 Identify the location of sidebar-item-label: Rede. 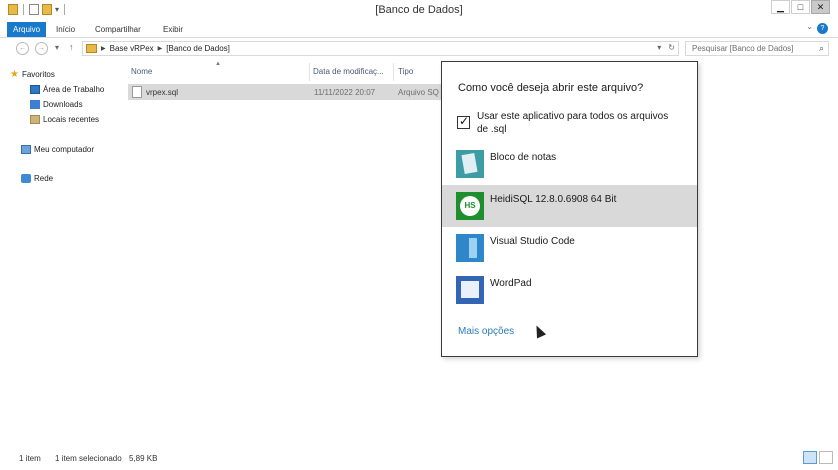
(44, 178).